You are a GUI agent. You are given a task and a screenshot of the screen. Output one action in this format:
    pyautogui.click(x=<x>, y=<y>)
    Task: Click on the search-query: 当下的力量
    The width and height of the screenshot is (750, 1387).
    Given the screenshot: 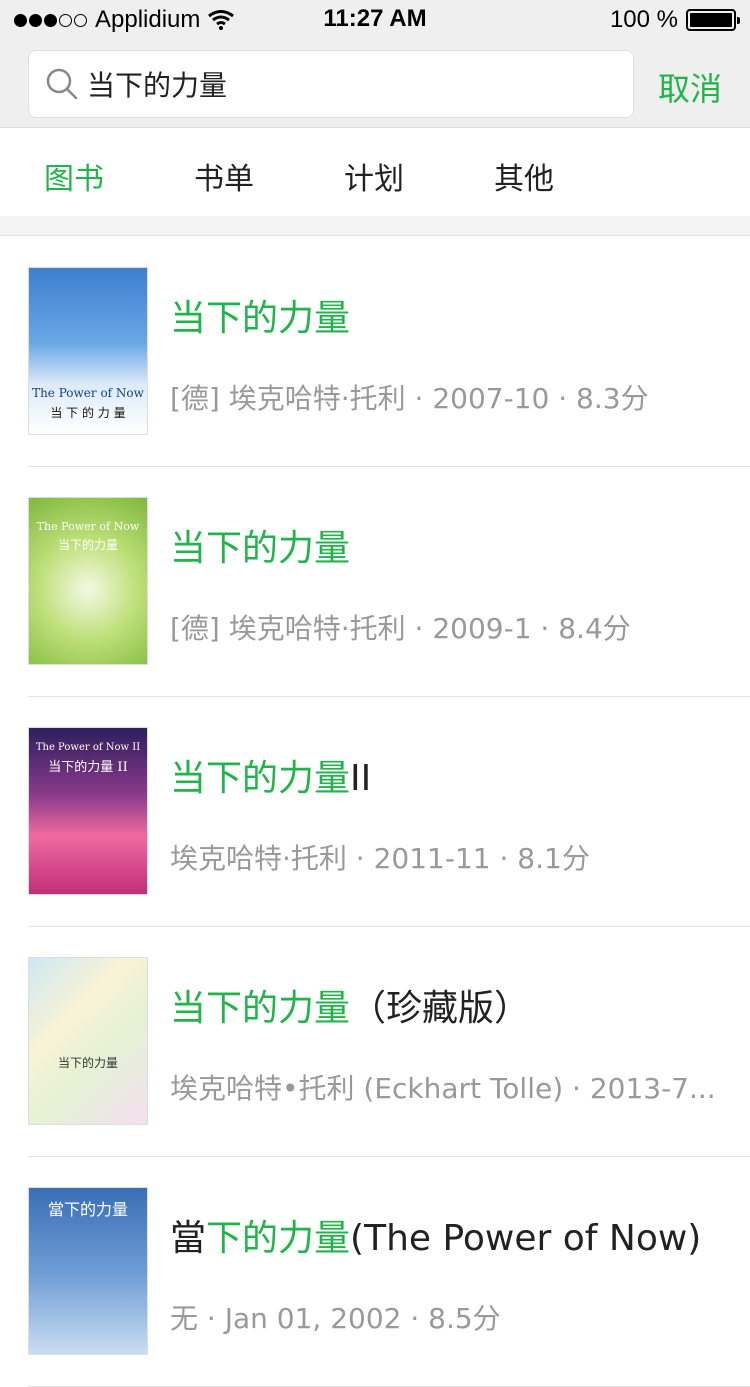 What is the action you would take?
    pyautogui.click(x=157, y=85)
    